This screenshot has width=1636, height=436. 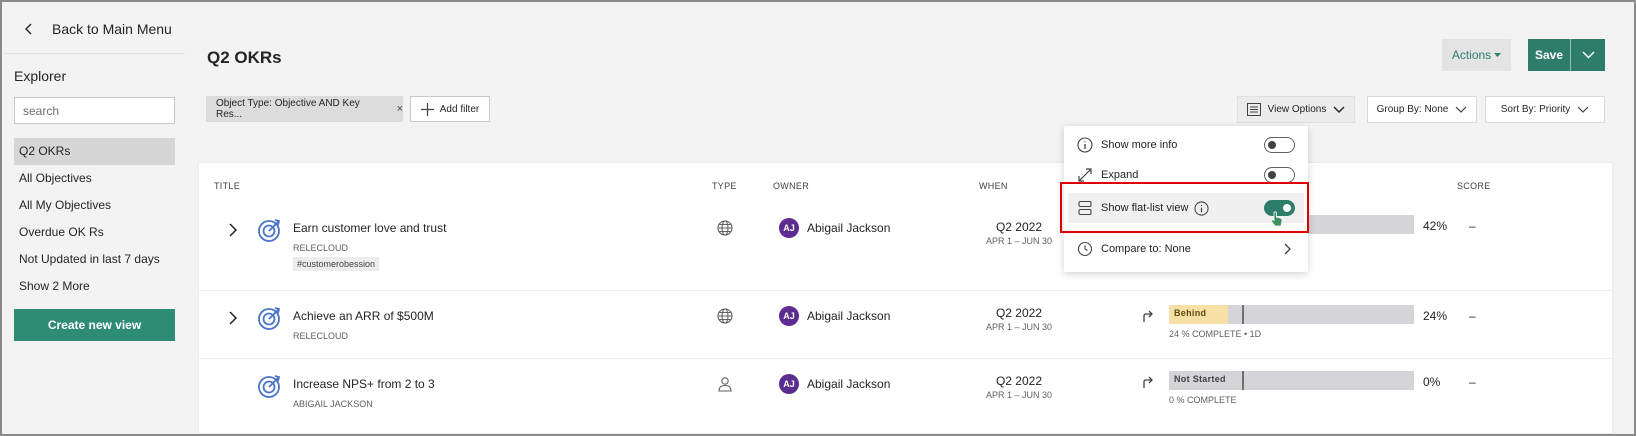 I want to click on progress-note: 0 % COMPLETE, so click(x=1203, y=400).